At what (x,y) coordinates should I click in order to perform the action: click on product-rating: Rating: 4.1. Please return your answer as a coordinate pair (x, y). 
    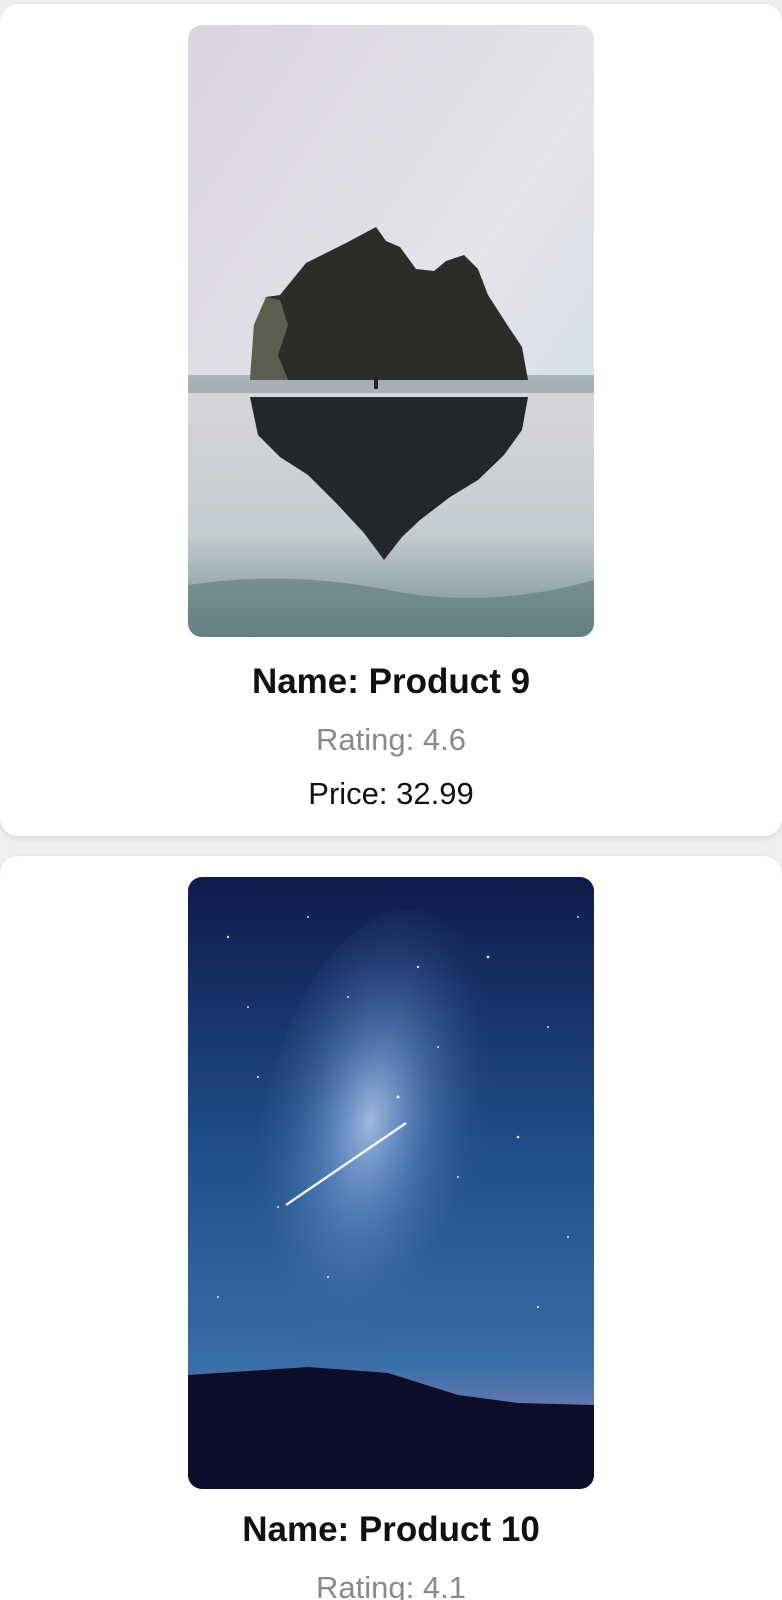
    Looking at the image, I should click on (391, 1585).